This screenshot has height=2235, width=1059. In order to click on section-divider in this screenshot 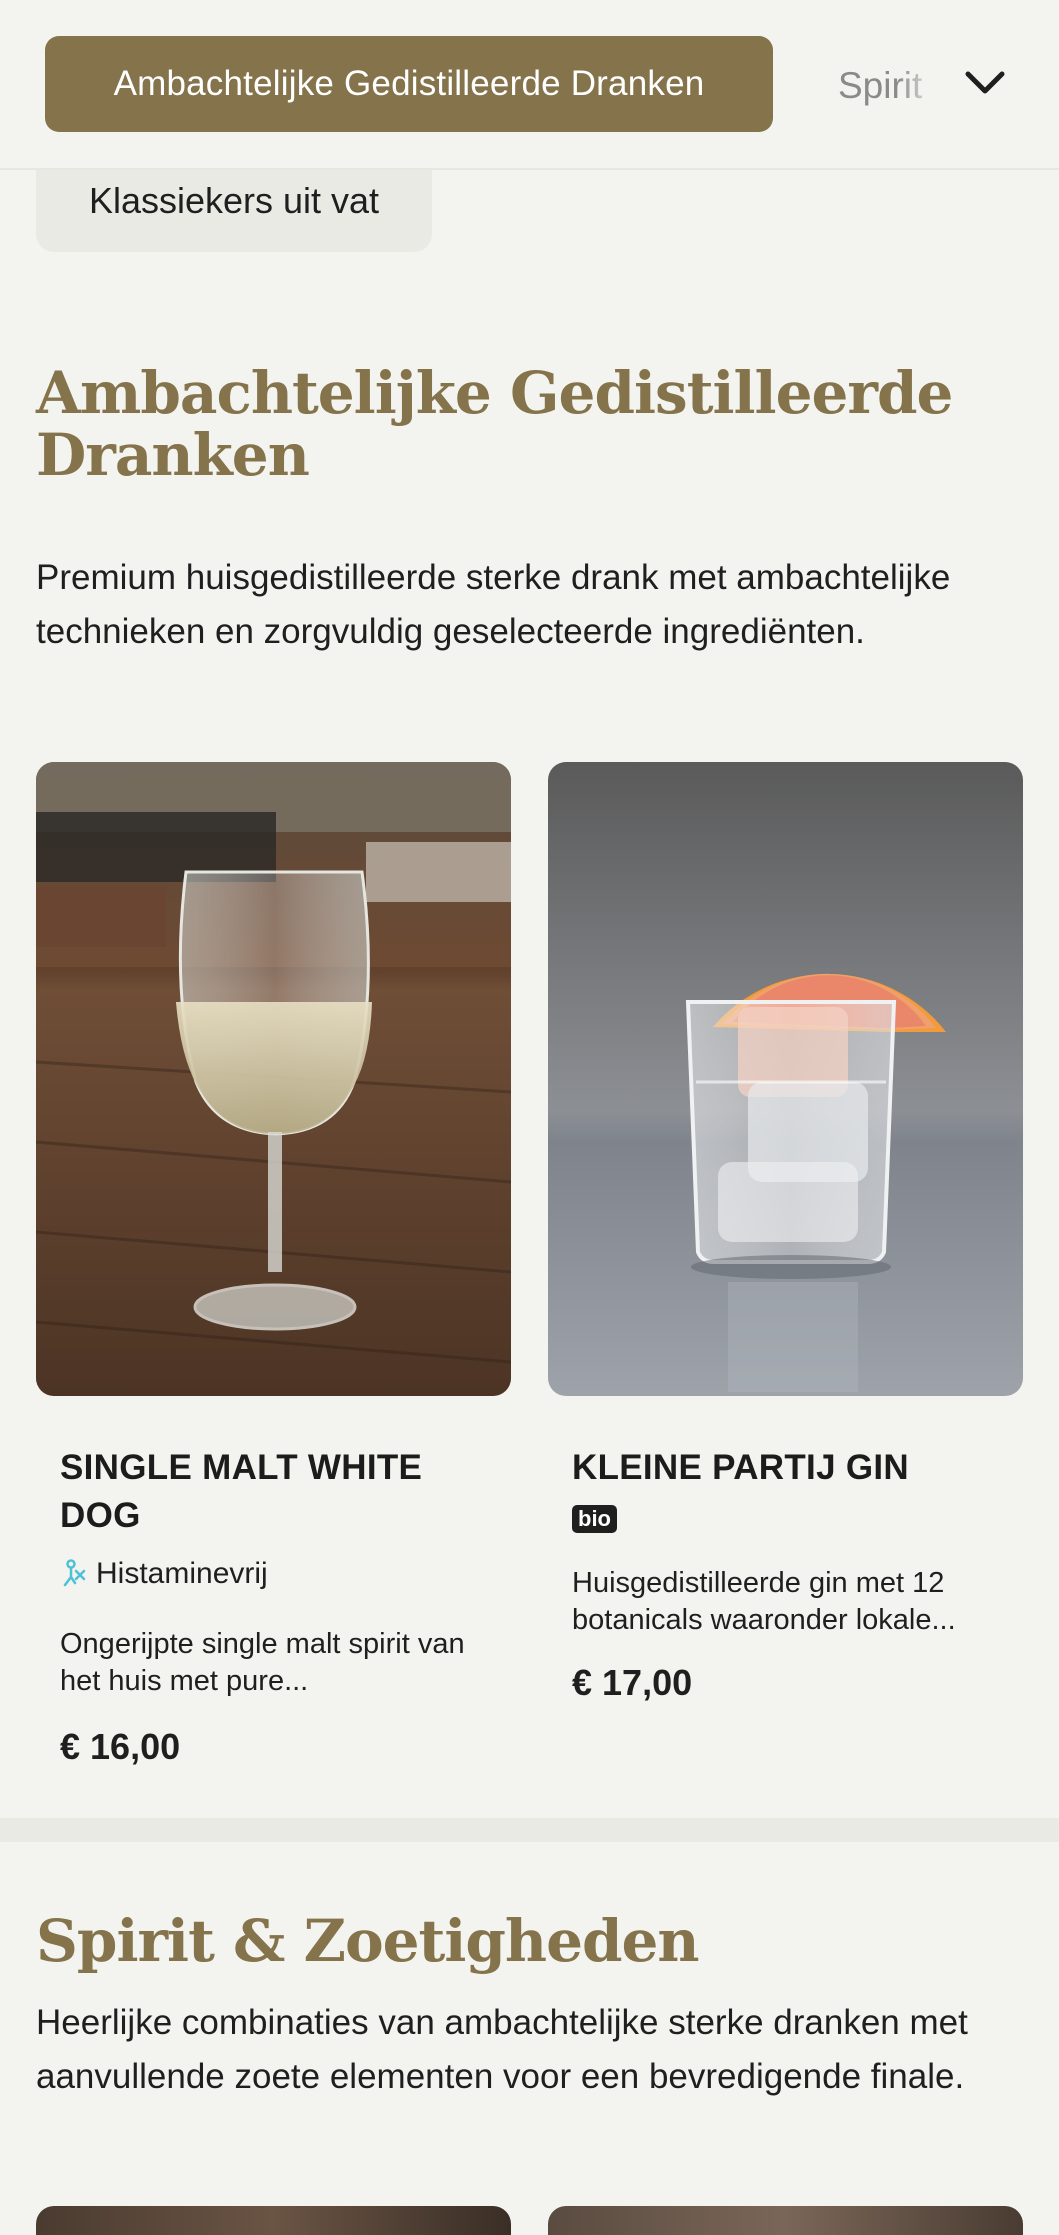, I will do `click(529, 1830)`.